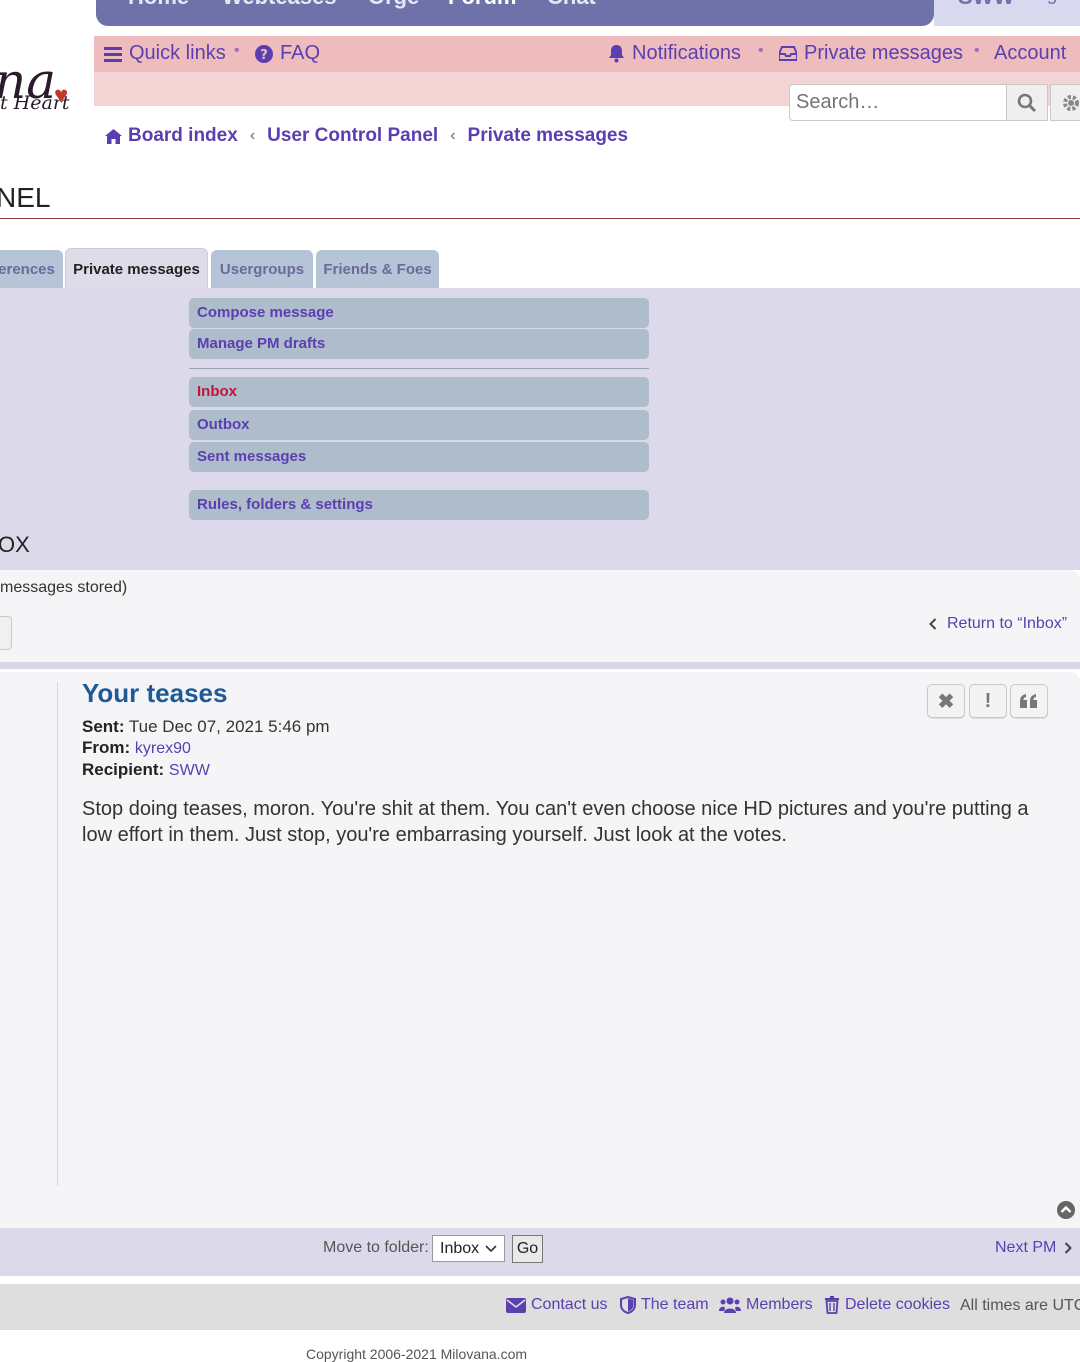 The image size is (1080, 1362). Describe the element at coordinates (897, 1304) in the screenshot. I see `delete-cookies-label: Delete cookies` at that location.